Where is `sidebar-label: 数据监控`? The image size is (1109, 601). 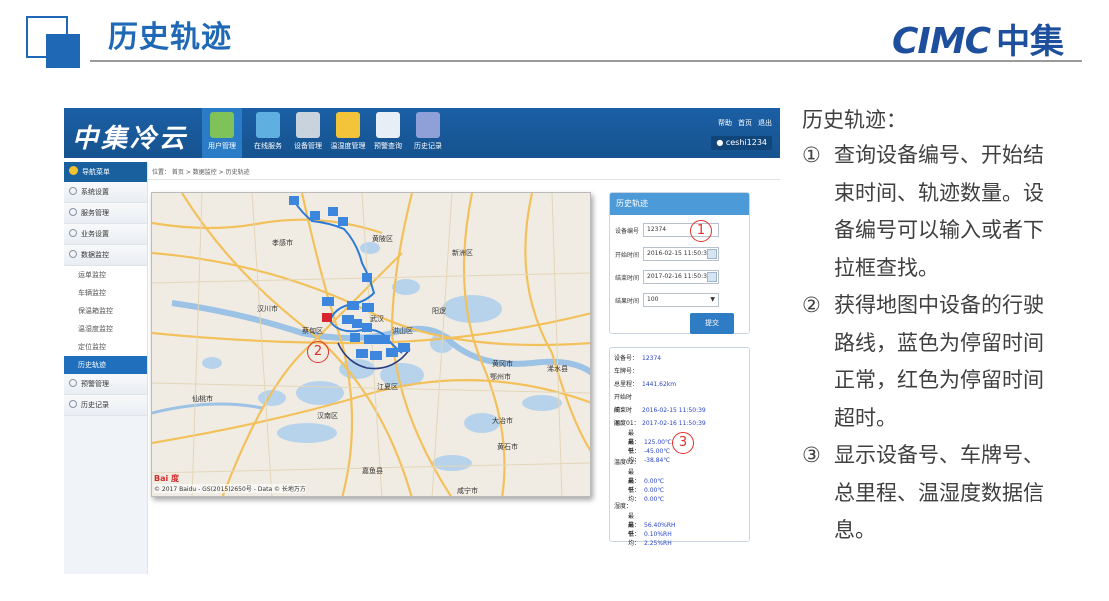
sidebar-label: 数据监控 is located at coordinates (95, 255).